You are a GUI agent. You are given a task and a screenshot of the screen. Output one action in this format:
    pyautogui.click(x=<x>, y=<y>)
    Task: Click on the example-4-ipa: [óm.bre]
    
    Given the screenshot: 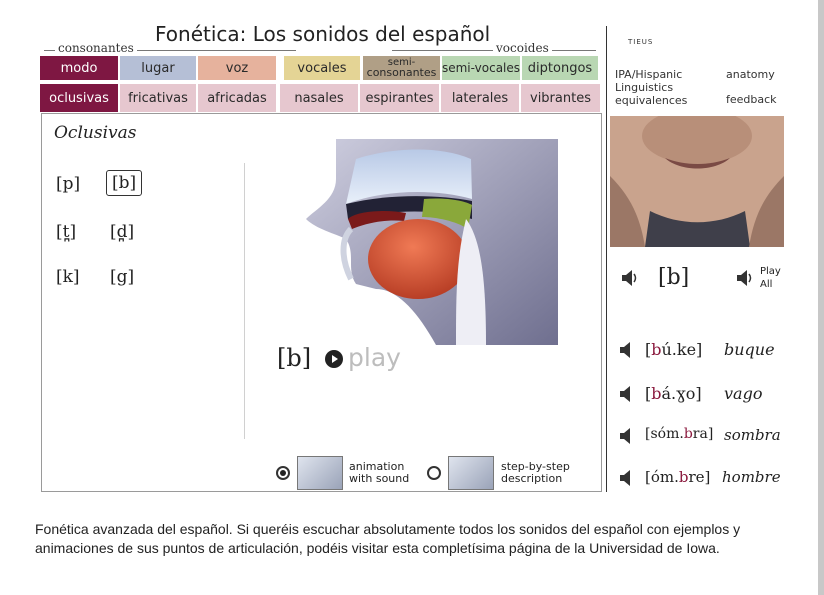 What is the action you would take?
    pyautogui.click(x=677, y=477)
    